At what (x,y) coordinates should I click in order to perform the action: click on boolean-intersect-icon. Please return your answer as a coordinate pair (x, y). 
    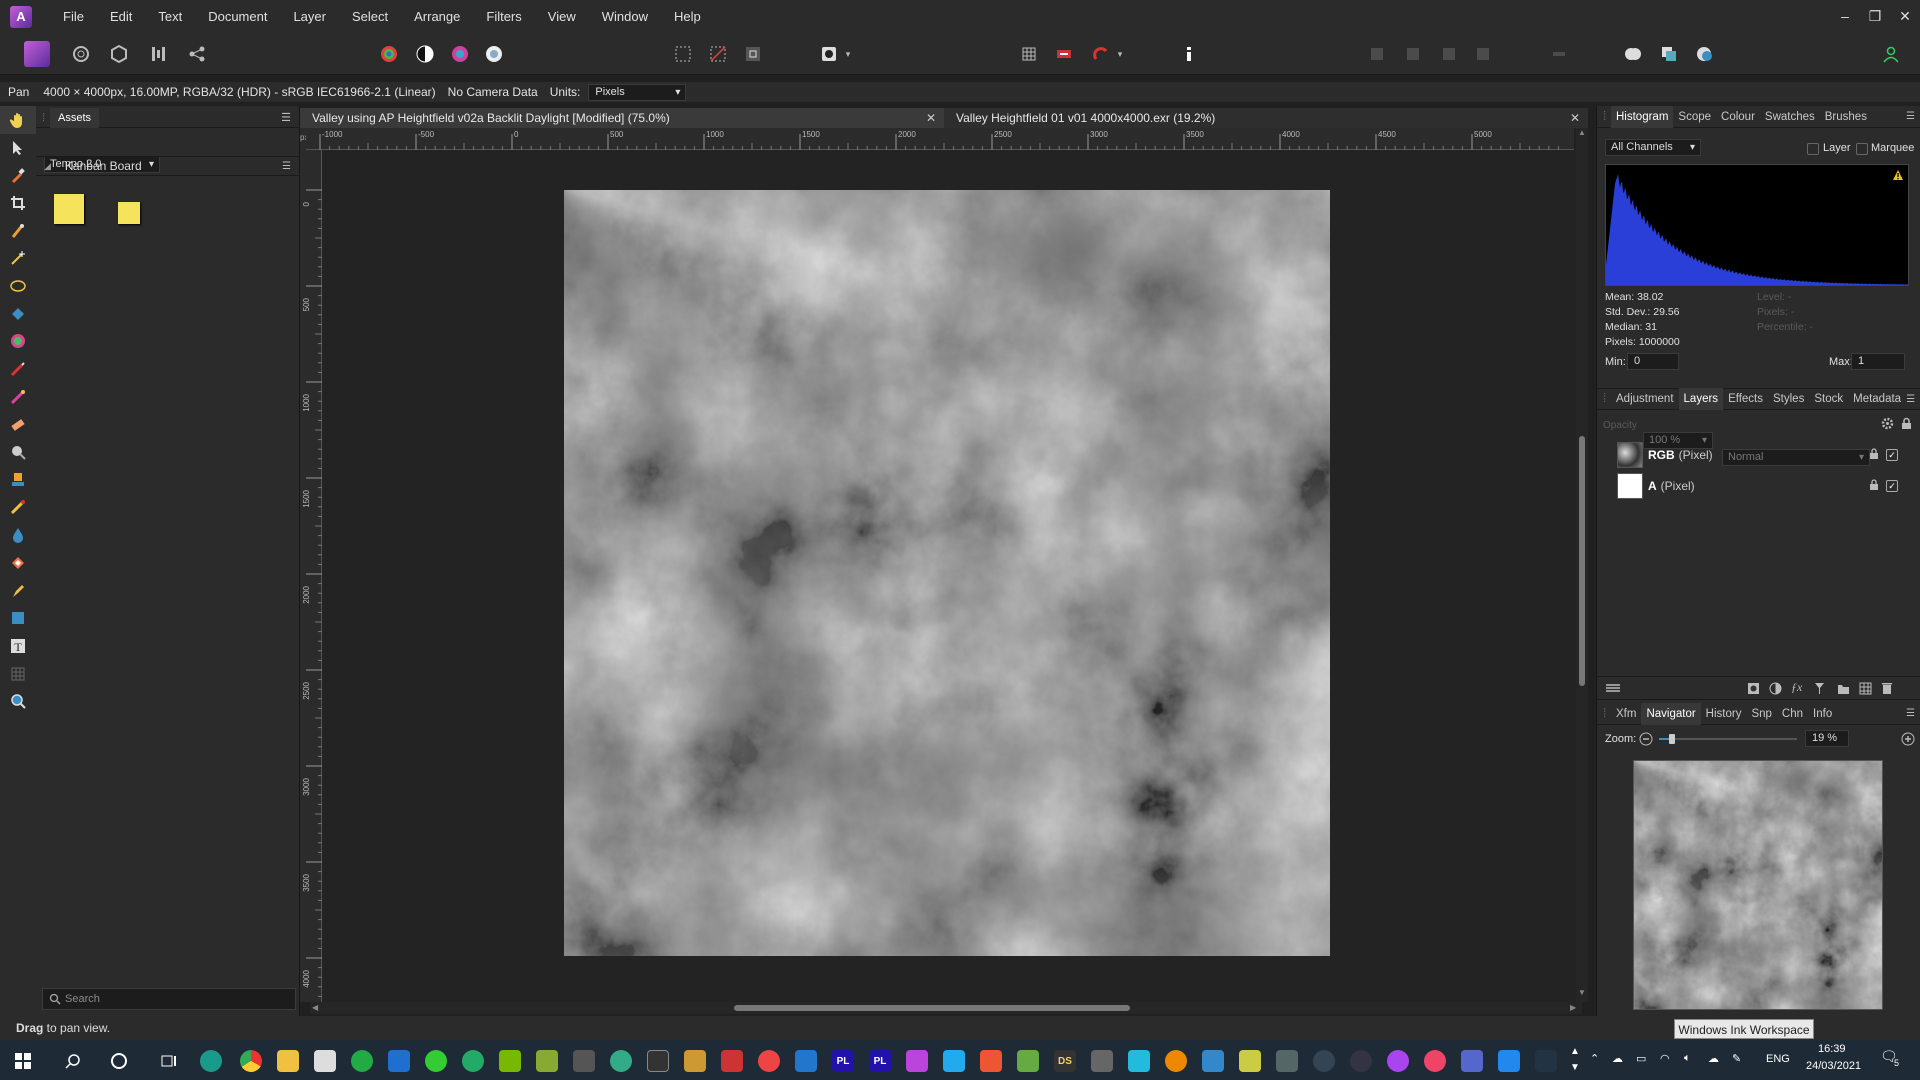
    Looking at the image, I should click on (1704, 54).